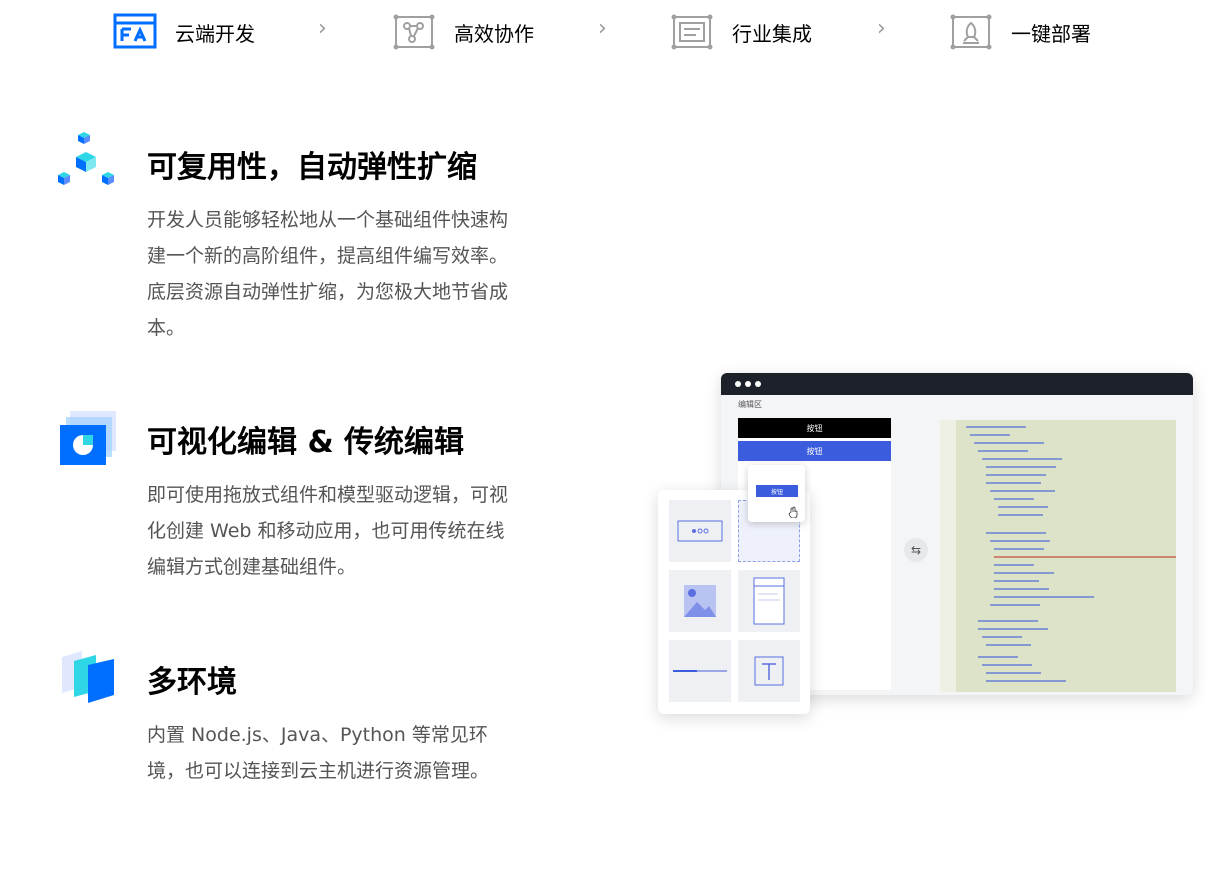 The image size is (1207, 889). Describe the element at coordinates (948, 556) in the screenshot. I see `line-gutter` at that location.